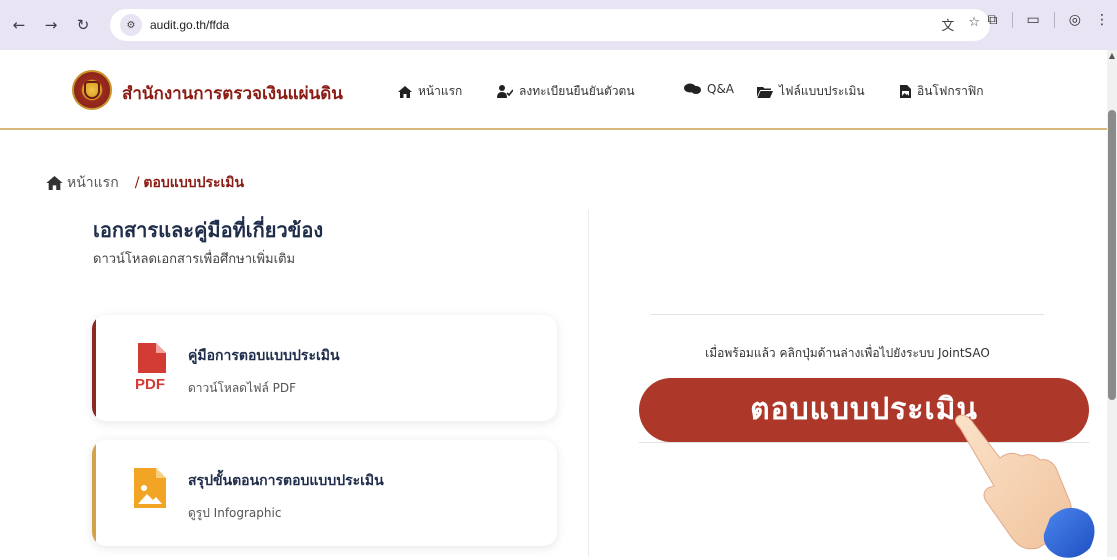 The image size is (1117, 560). What do you see at coordinates (822, 91) in the screenshot?
I see `nav-files-label: ไฟล์แบบประเมิน` at bounding box center [822, 91].